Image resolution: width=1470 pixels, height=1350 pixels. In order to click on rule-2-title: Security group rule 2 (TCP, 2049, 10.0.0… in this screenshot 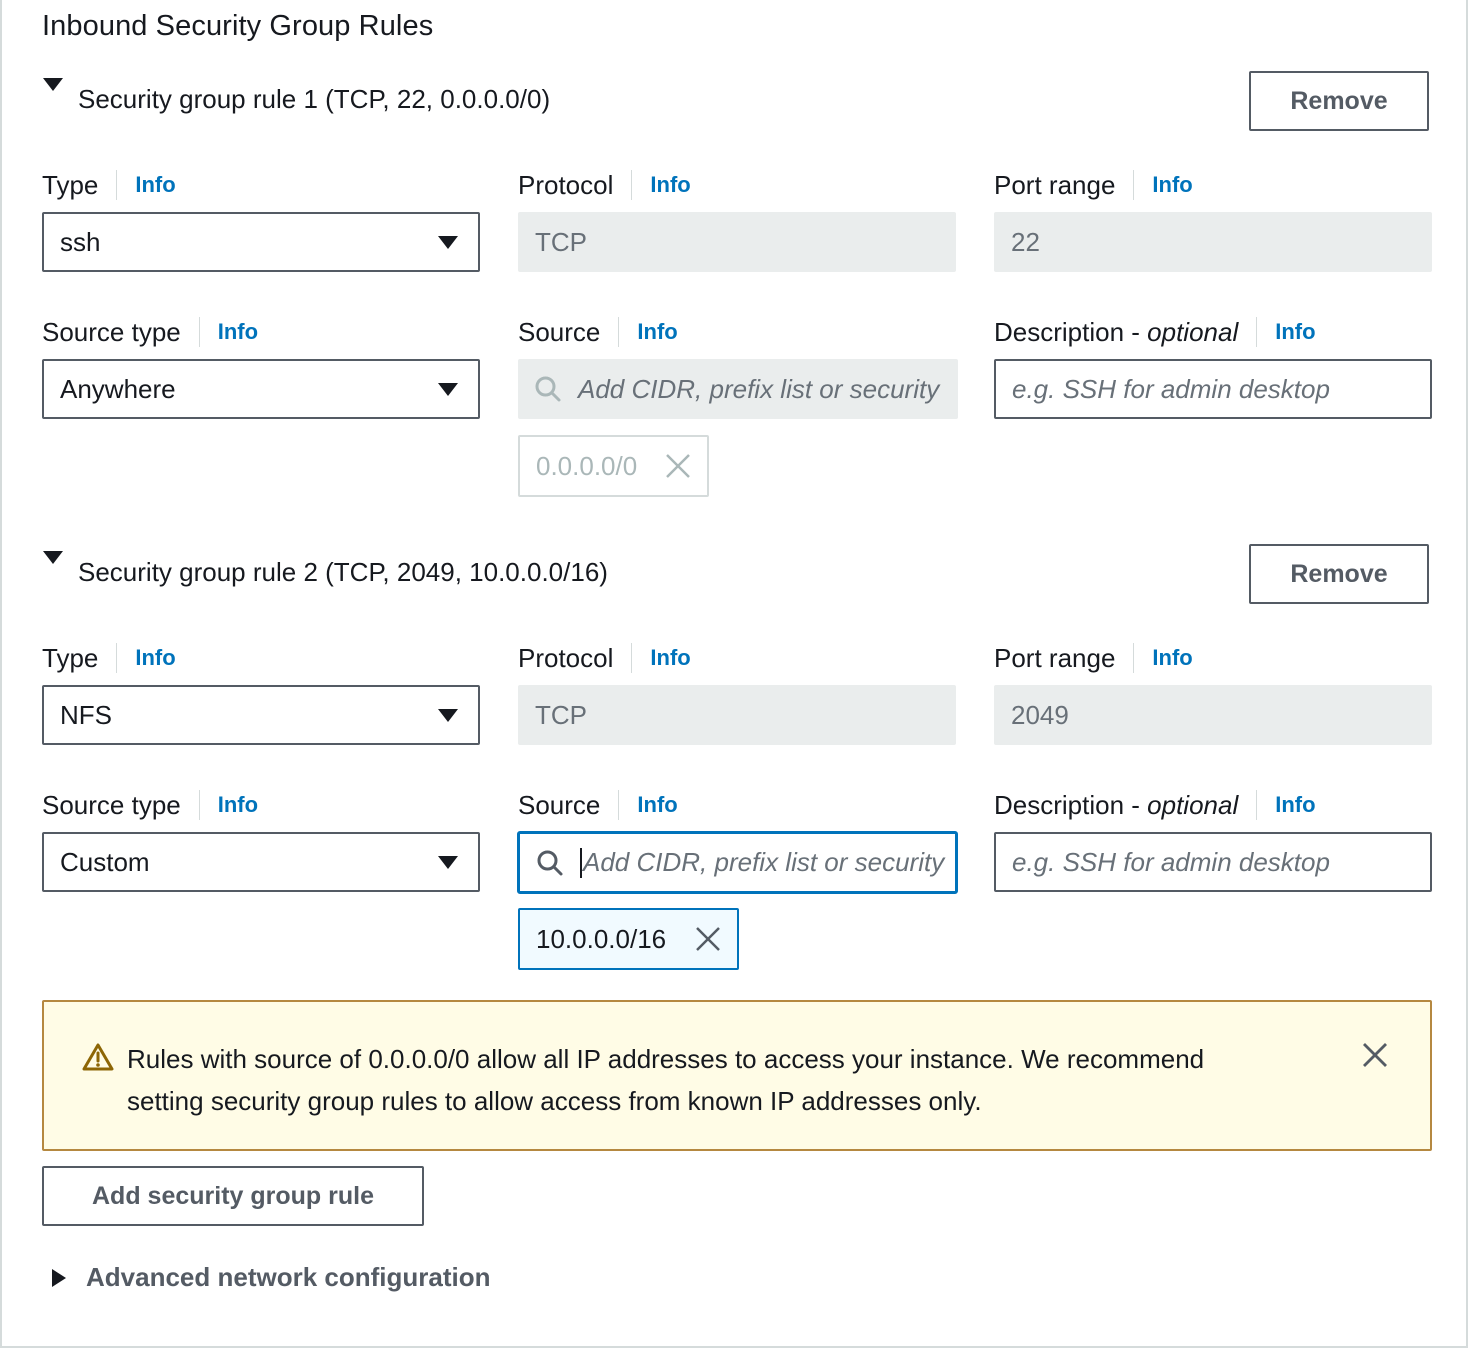, I will do `click(343, 572)`.